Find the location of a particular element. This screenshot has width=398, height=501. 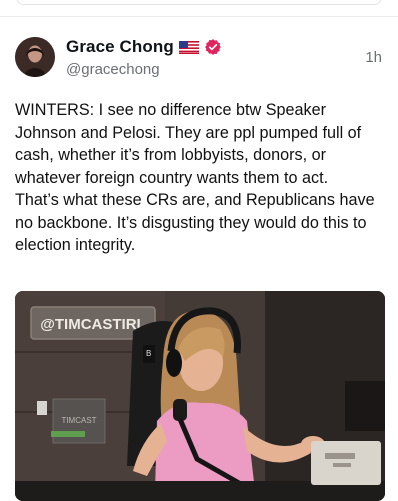

us-flag-icon is located at coordinates (188, 47).